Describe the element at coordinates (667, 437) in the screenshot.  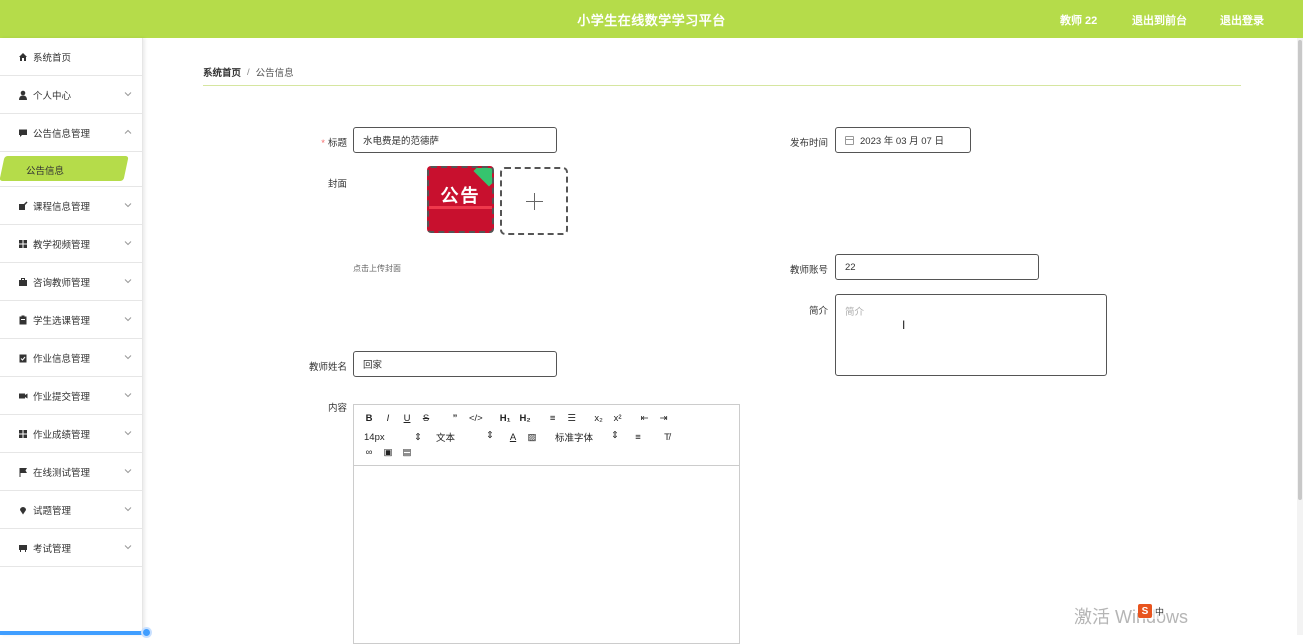
I see `clear-format-icon: T̸` at that location.